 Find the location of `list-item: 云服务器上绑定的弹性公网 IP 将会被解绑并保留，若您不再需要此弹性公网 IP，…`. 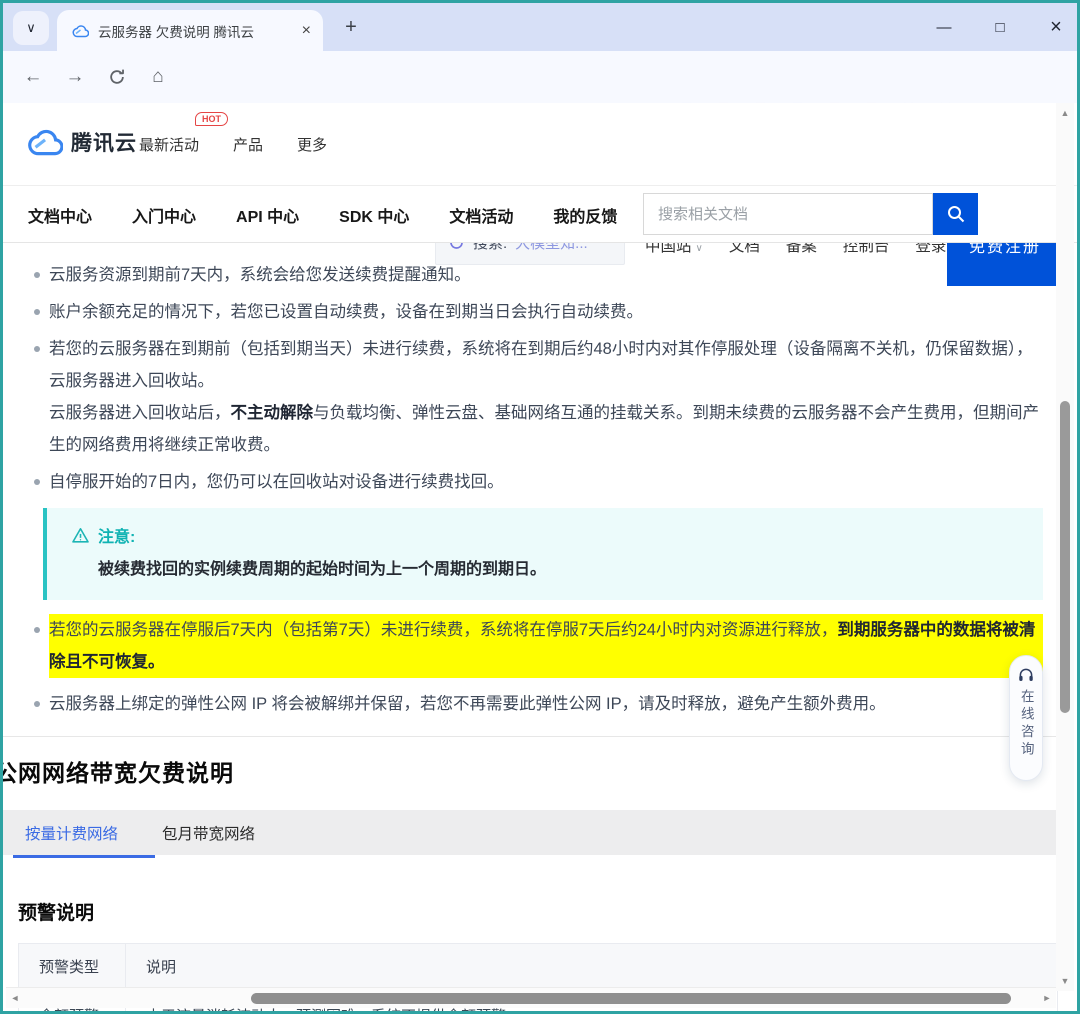

list-item: 云服务器上绑定的弹性公网 IP 将会被解绑并保留，若您不再需要此弹性公网 IP，… is located at coordinates (538, 704).